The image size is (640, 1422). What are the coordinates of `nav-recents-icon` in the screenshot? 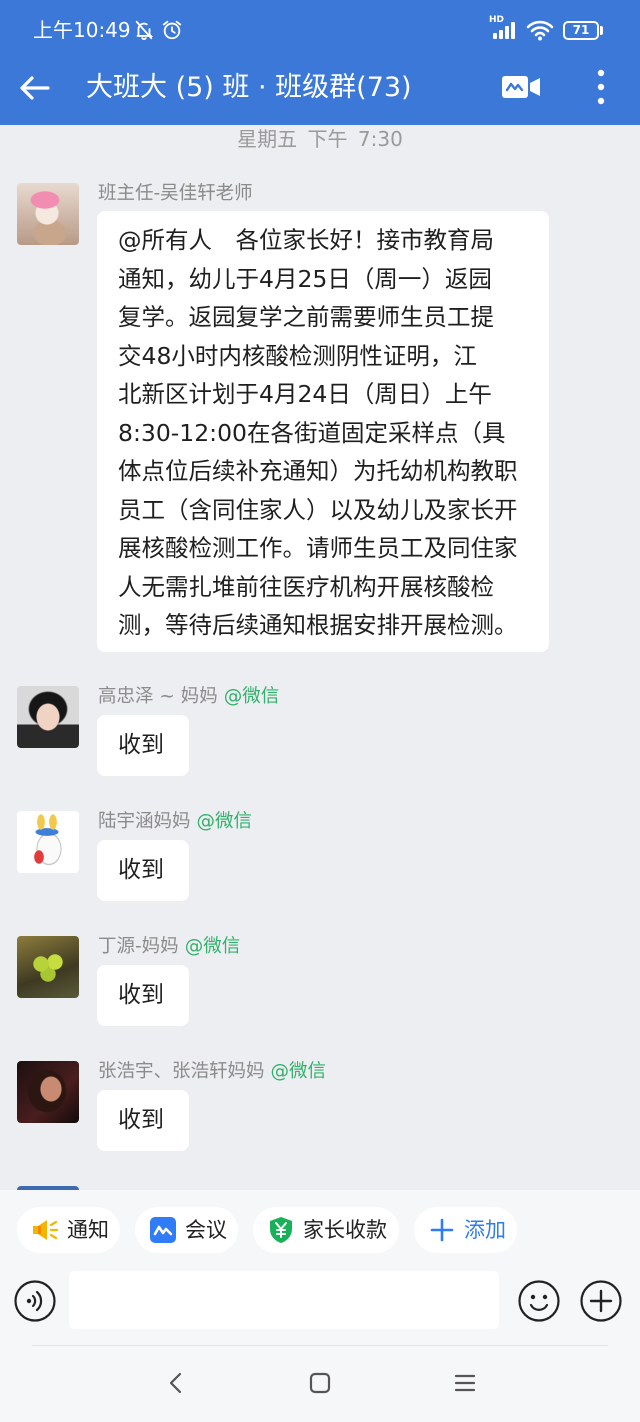 It's located at (465, 1383).